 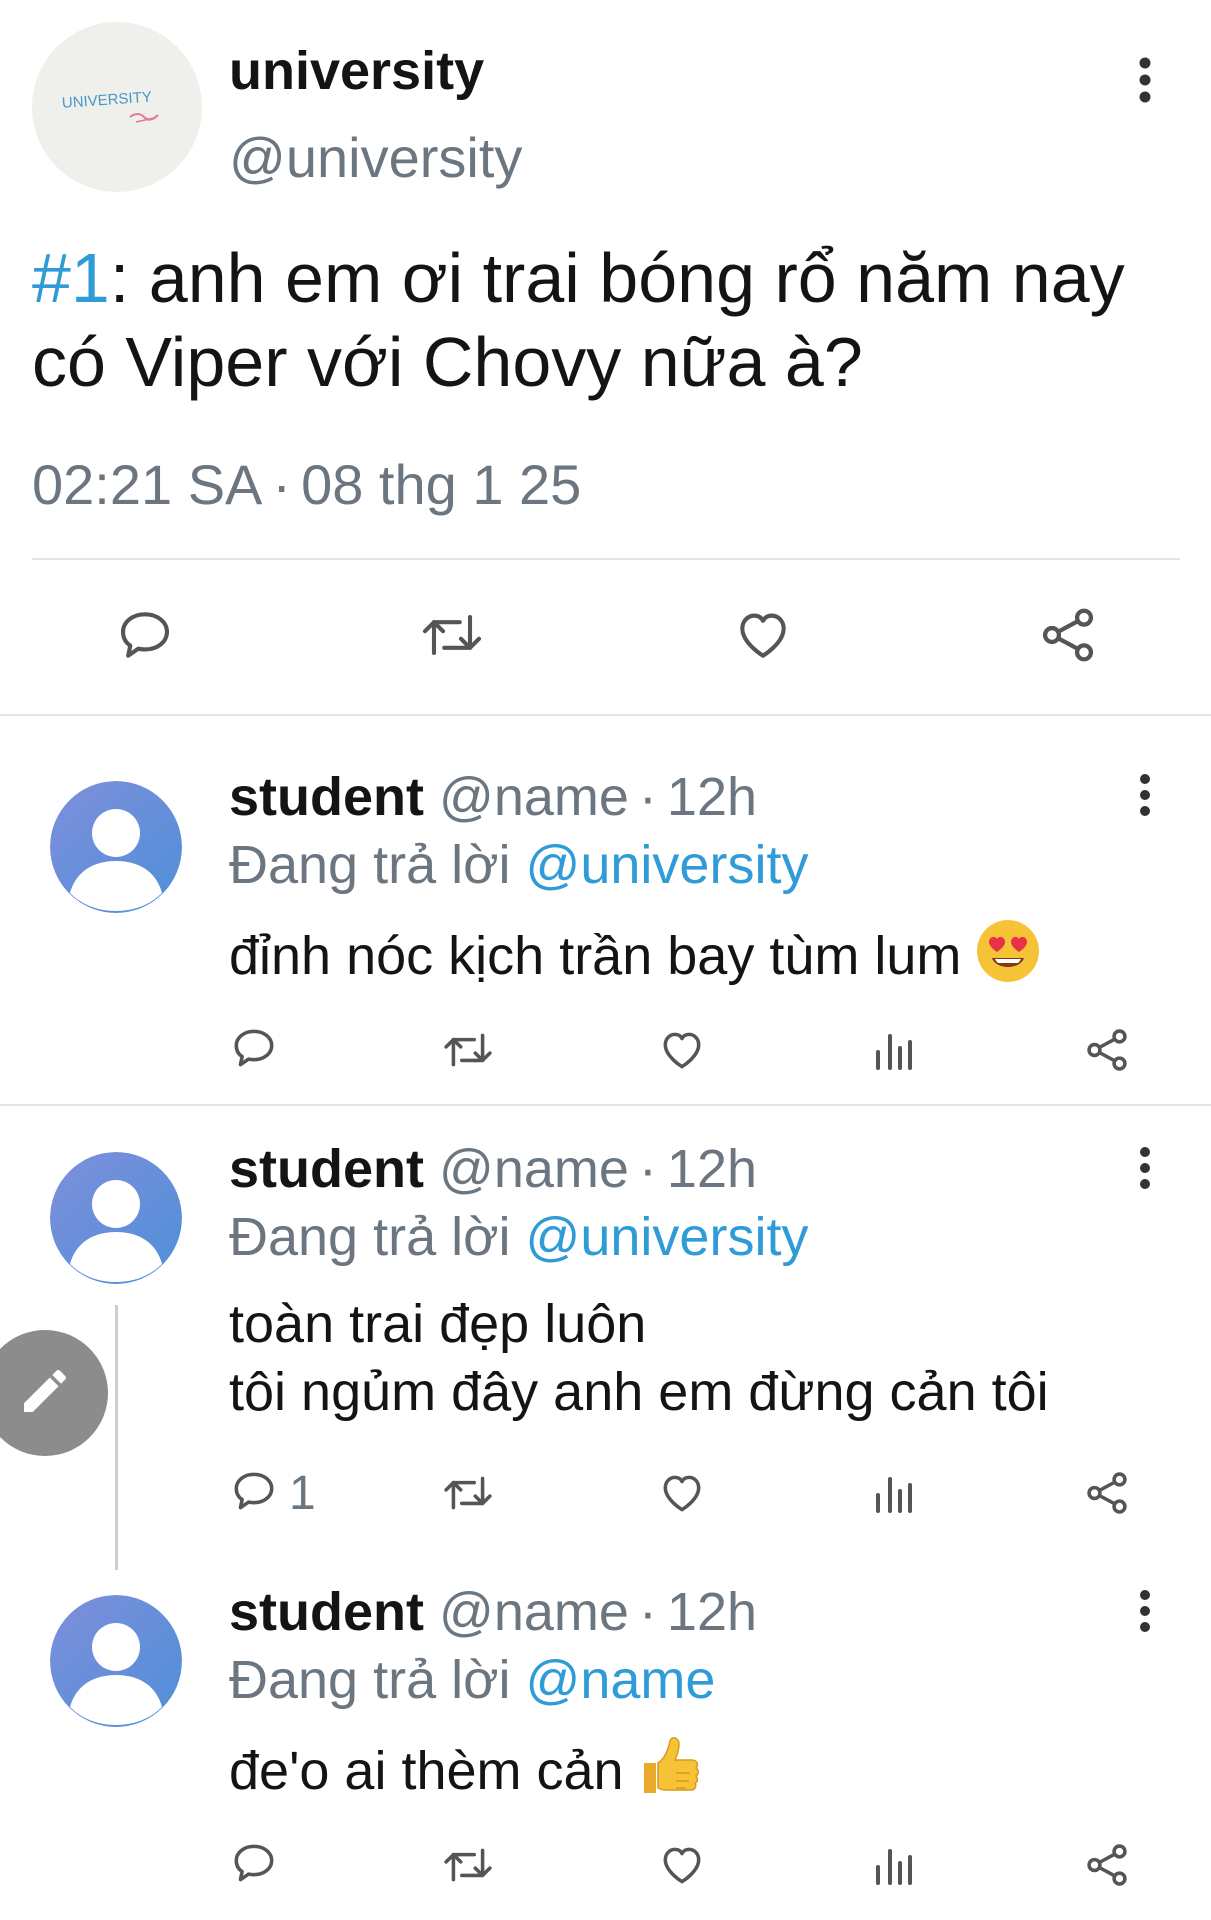 What do you see at coordinates (595, 956) in the screenshot?
I see `reply-line: đỉnh nóc kịch trần bay tùm lum` at bounding box center [595, 956].